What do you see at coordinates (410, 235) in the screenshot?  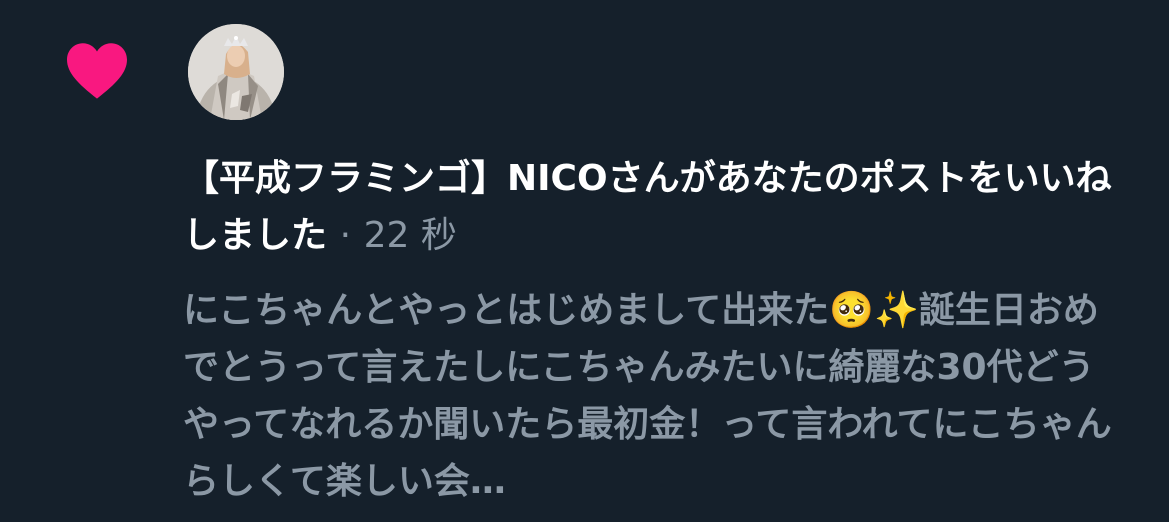 I see `timestamp: 22 秒` at bounding box center [410, 235].